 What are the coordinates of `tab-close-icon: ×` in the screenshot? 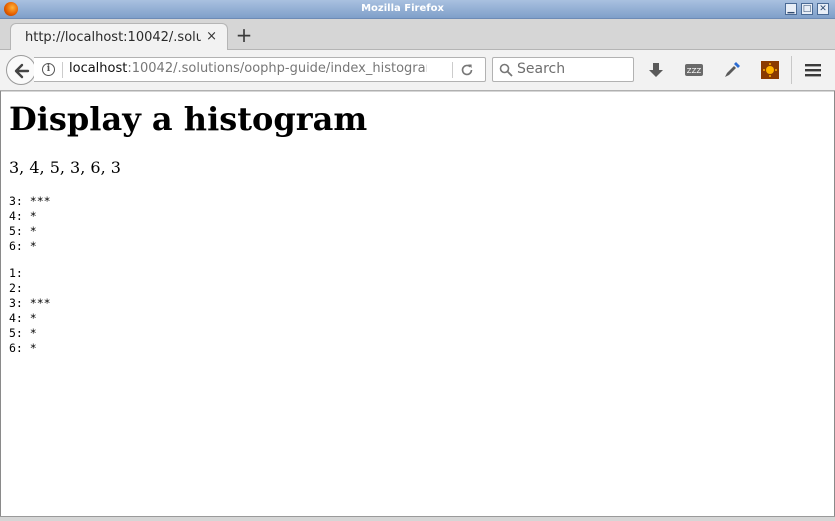 It's located at (211, 36).